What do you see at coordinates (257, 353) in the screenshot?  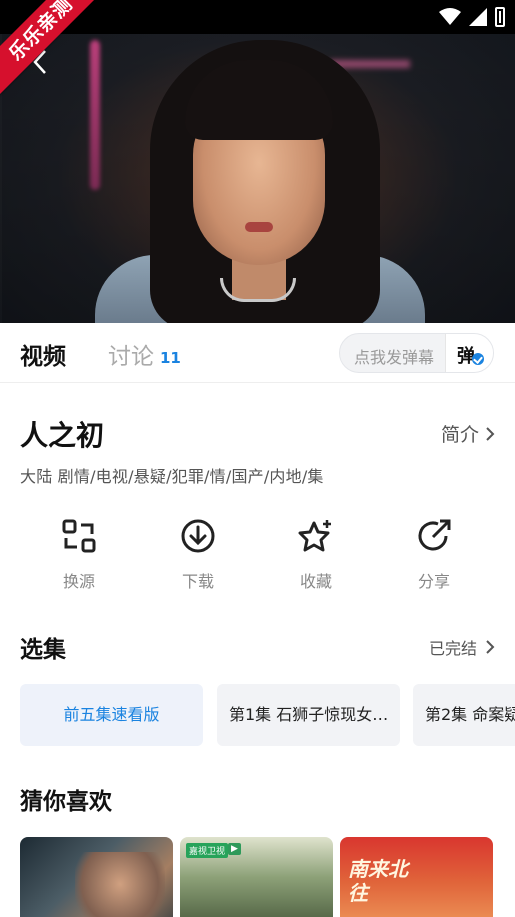 I see `tab-bar: 视频 讨论 11 点我发弹幕 弹` at bounding box center [257, 353].